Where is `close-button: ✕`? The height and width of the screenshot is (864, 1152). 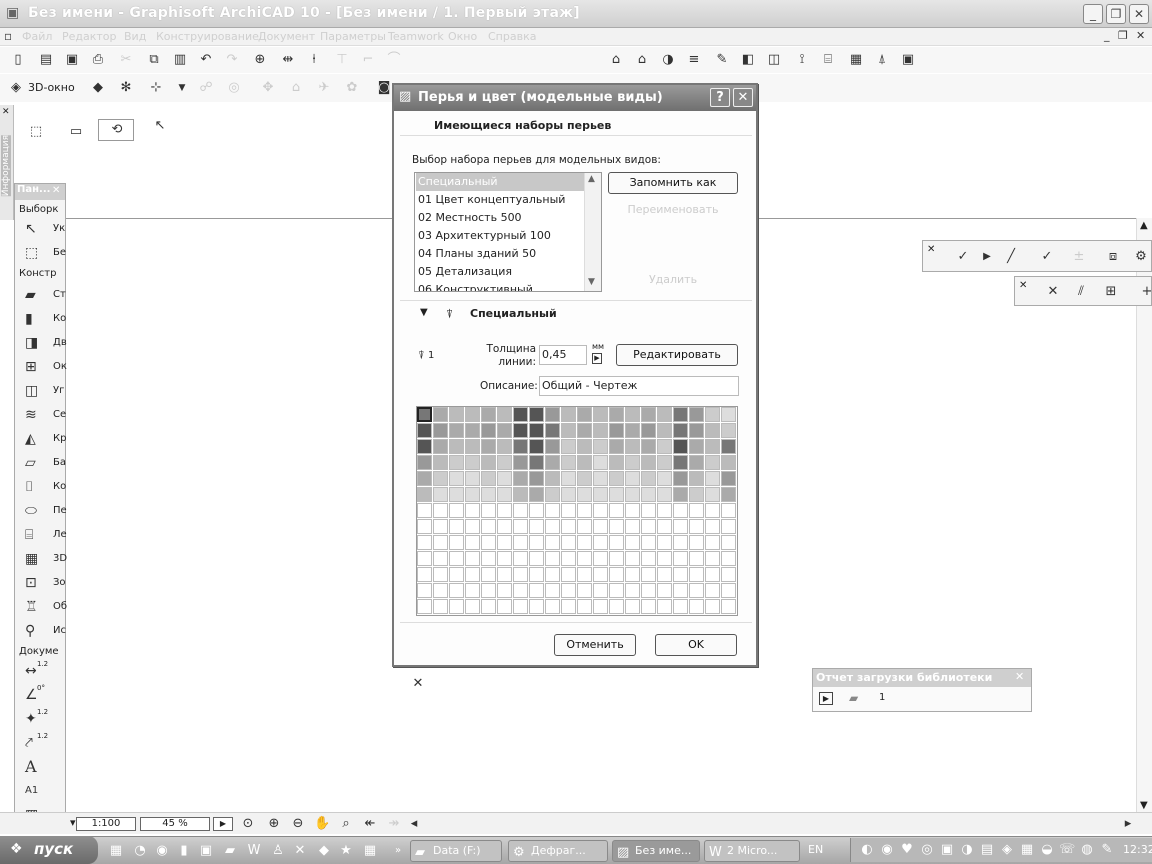
close-button: ✕ is located at coordinates (1139, 14).